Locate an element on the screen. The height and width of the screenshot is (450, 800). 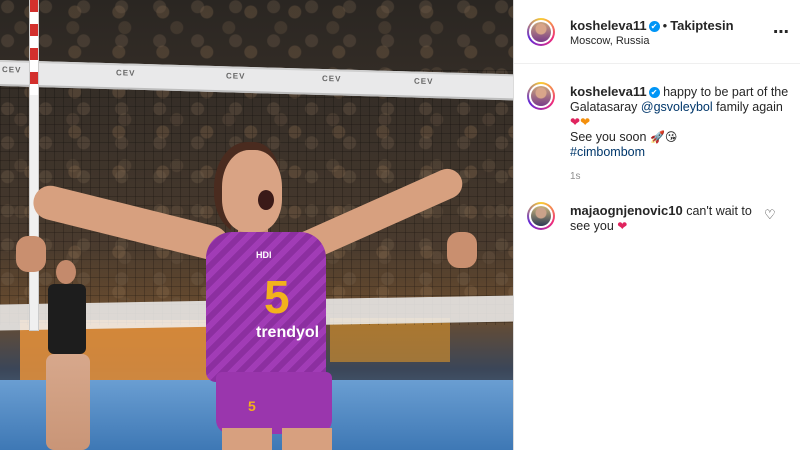
red-heart-emoji-icon: ❤ is located at coordinates (575, 122).